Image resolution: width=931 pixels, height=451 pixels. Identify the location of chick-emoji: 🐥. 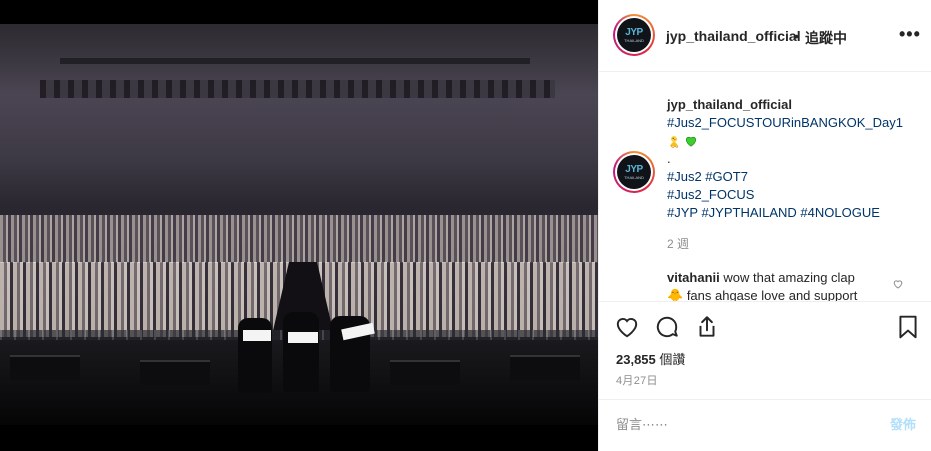
(675, 294).